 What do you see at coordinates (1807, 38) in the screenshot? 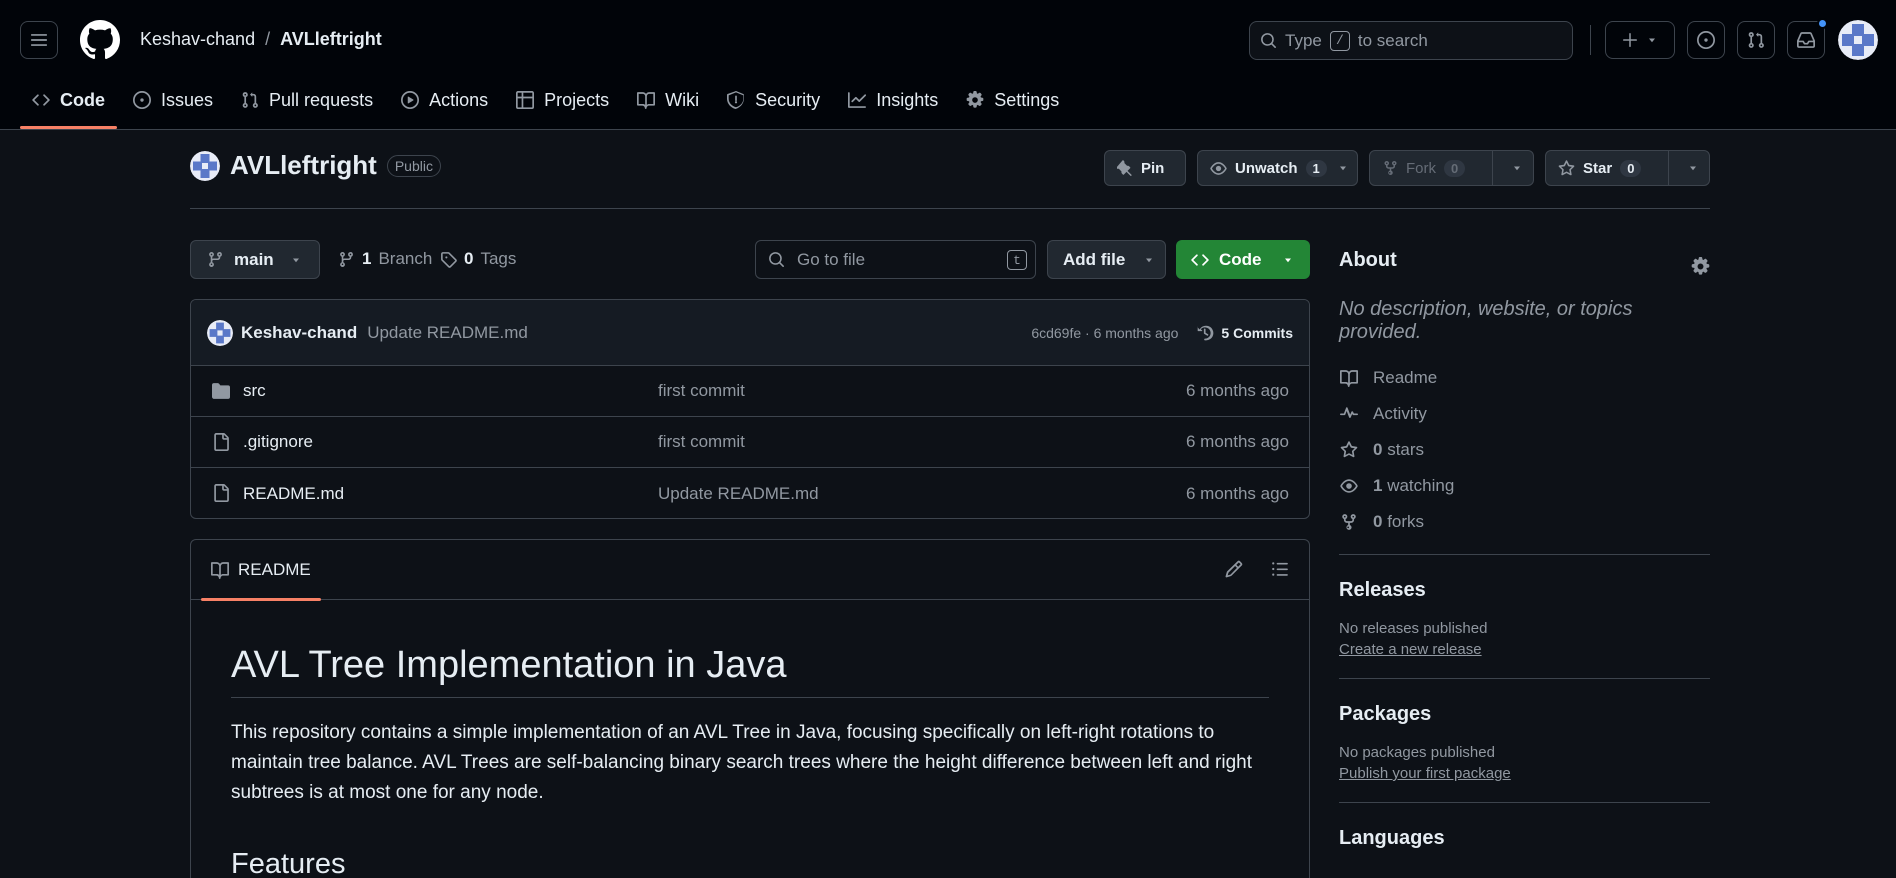
I see `inbox-button` at bounding box center [1807, 38].